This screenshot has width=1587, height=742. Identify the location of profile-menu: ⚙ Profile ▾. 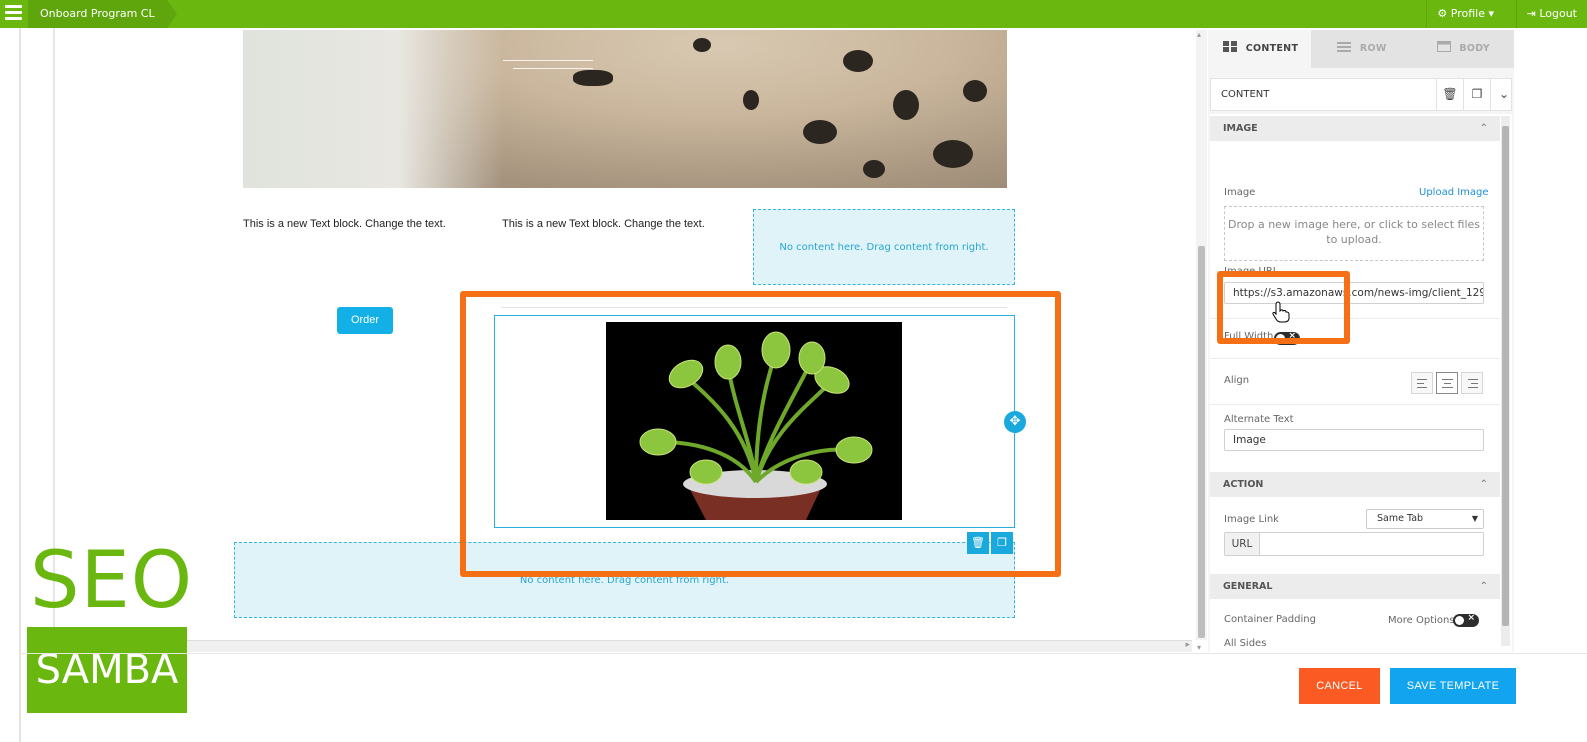
(1465, 14).